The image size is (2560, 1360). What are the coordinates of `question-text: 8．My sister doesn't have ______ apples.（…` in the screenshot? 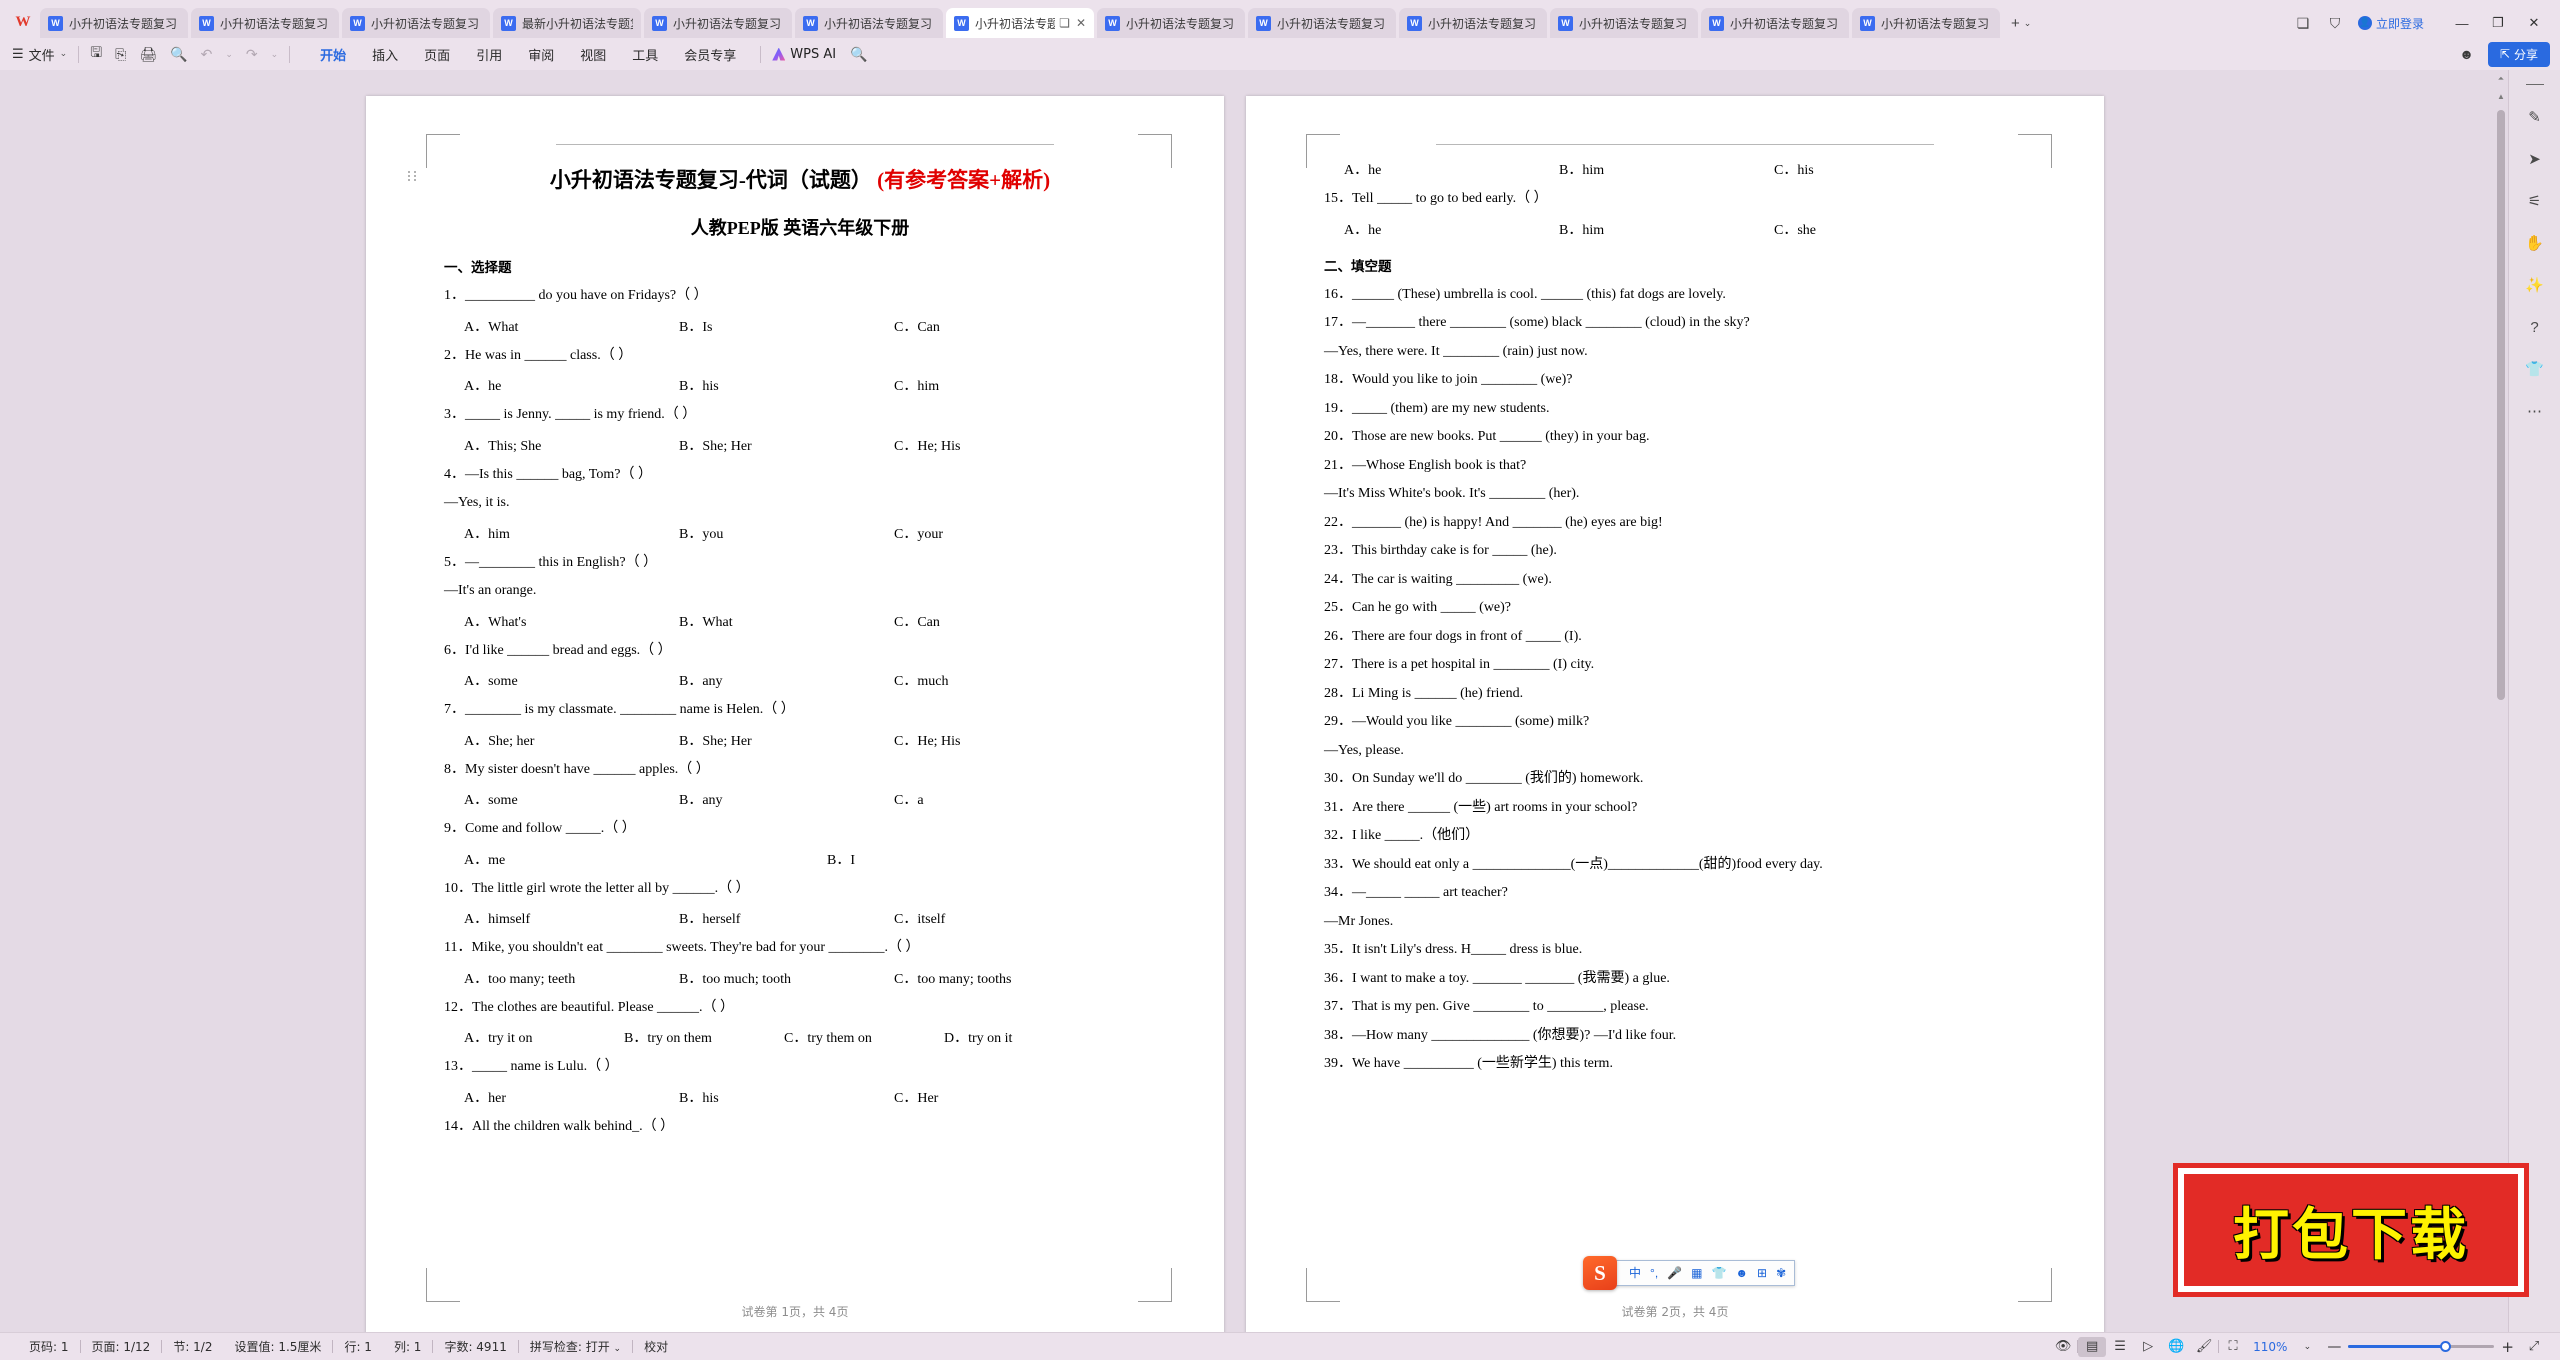 It's located at (577, 769).